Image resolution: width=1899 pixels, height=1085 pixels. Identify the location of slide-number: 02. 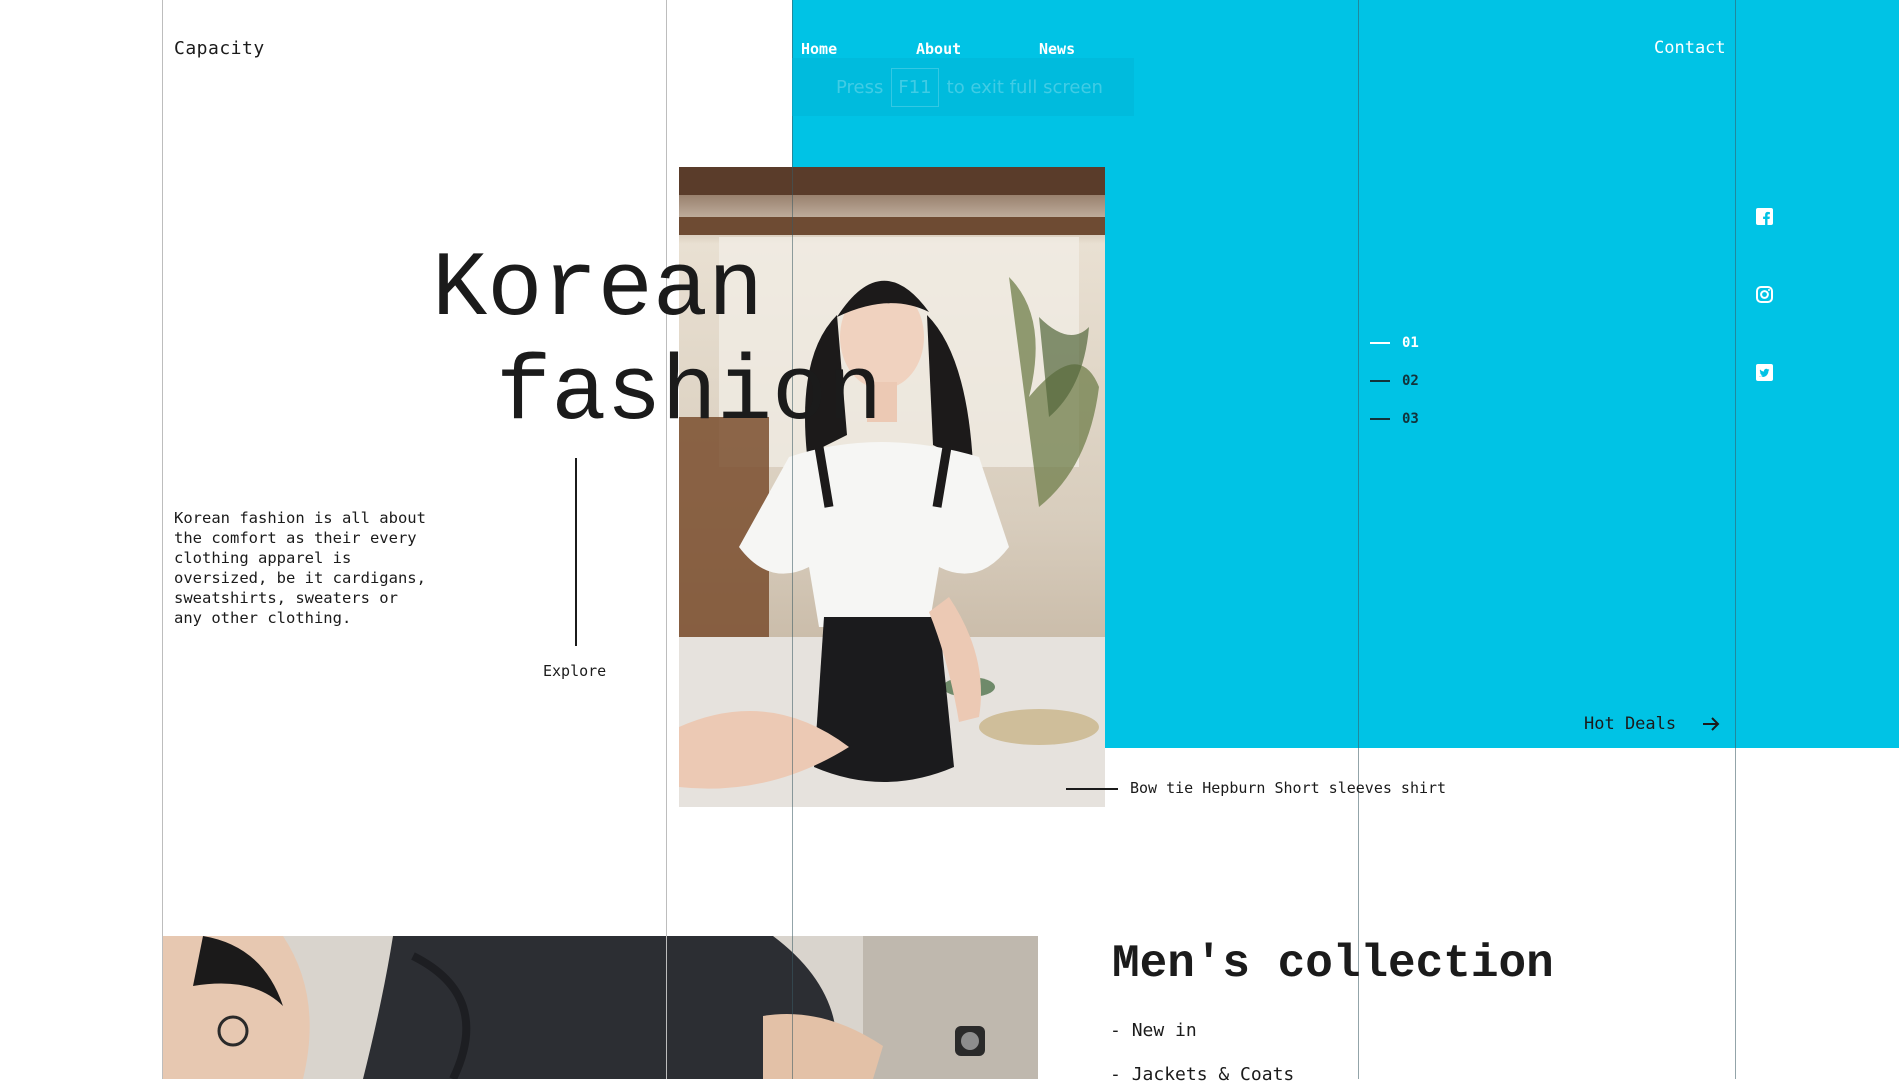
(1410, 381).